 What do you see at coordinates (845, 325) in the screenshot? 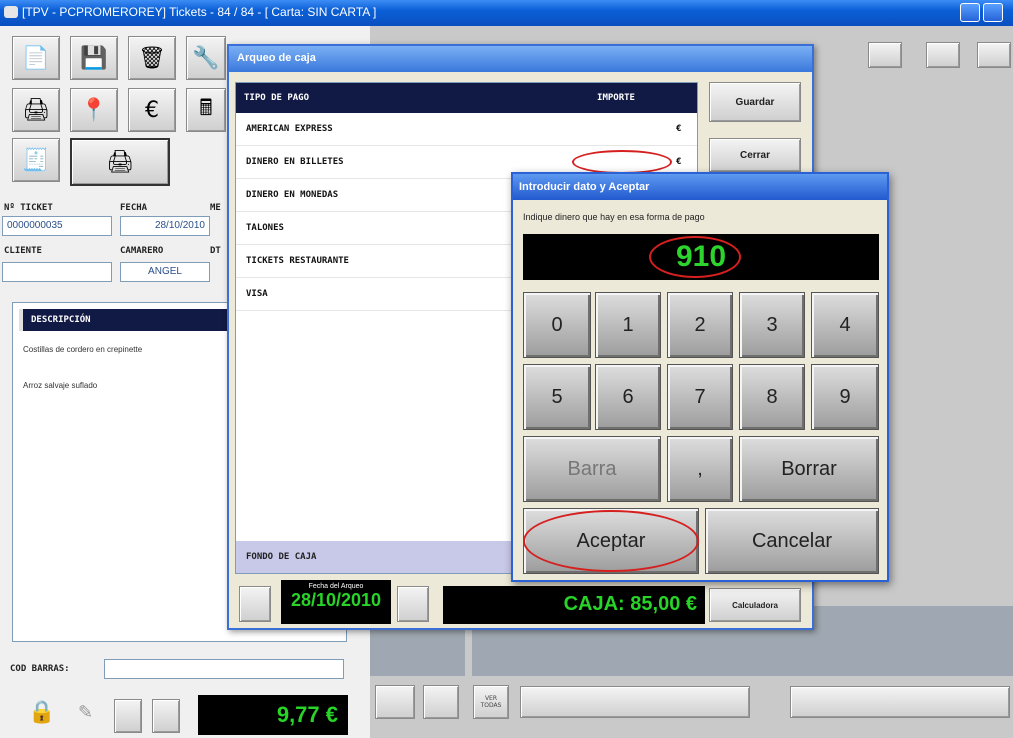
I see `key-4: 4` at bounding box center [845, 325].